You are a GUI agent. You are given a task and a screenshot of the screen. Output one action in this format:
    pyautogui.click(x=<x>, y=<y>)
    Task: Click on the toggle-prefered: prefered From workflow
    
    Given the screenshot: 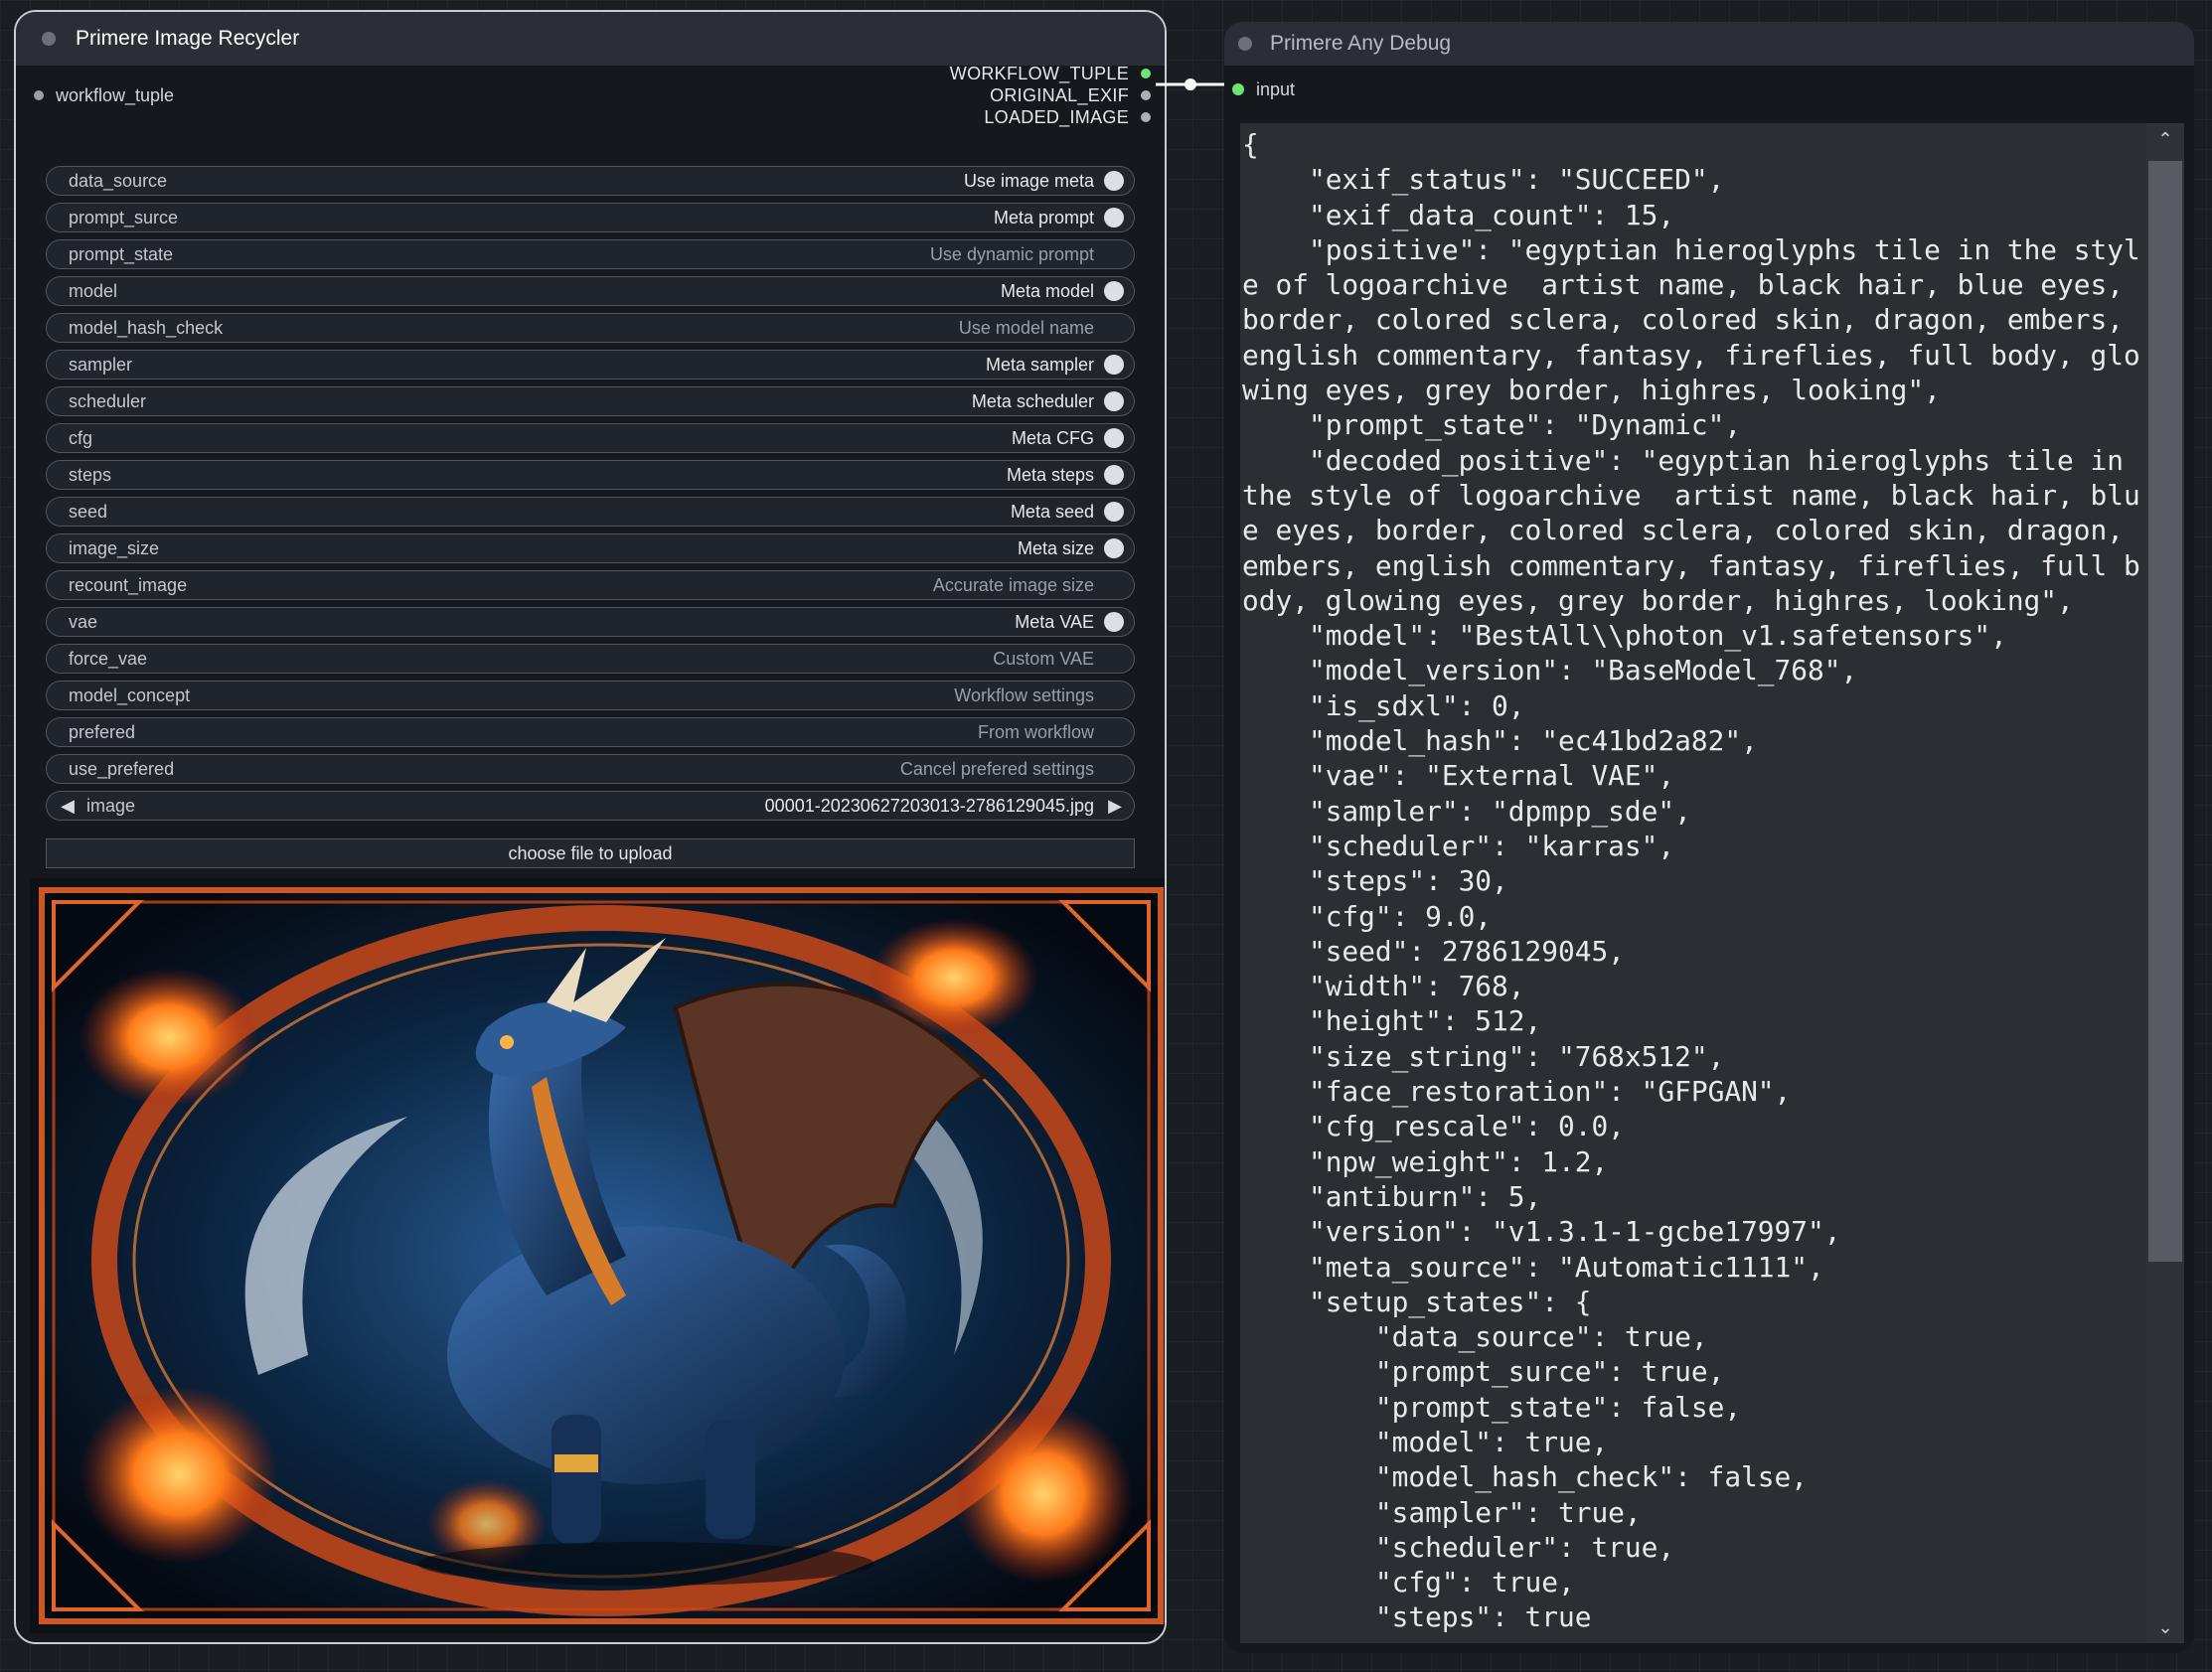 What is the action you would take?
    pyautogui.click(x=590, y=732)
    